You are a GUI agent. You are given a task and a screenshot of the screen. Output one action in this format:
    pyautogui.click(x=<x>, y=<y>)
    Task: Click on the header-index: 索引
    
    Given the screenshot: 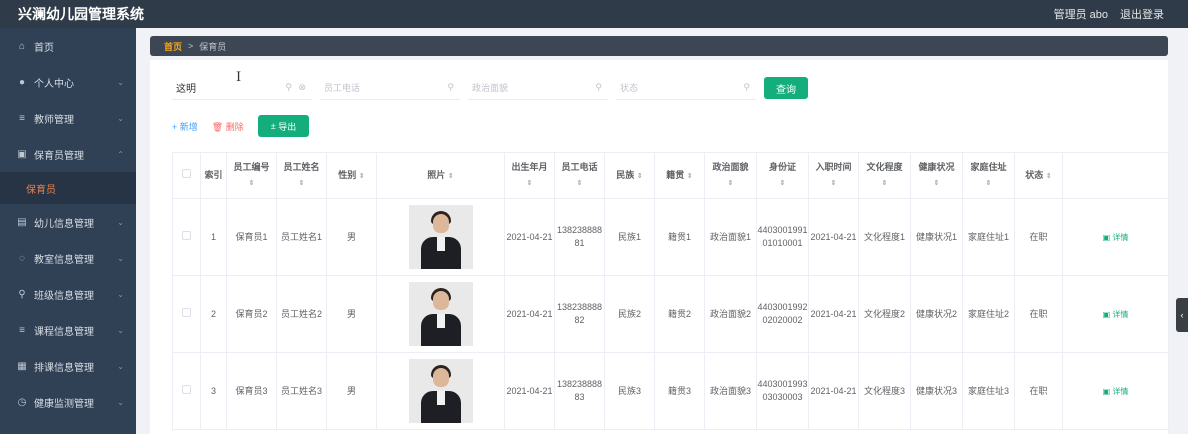 What is the action you would take?
    pyautogui.click(x=213, y=175)
    